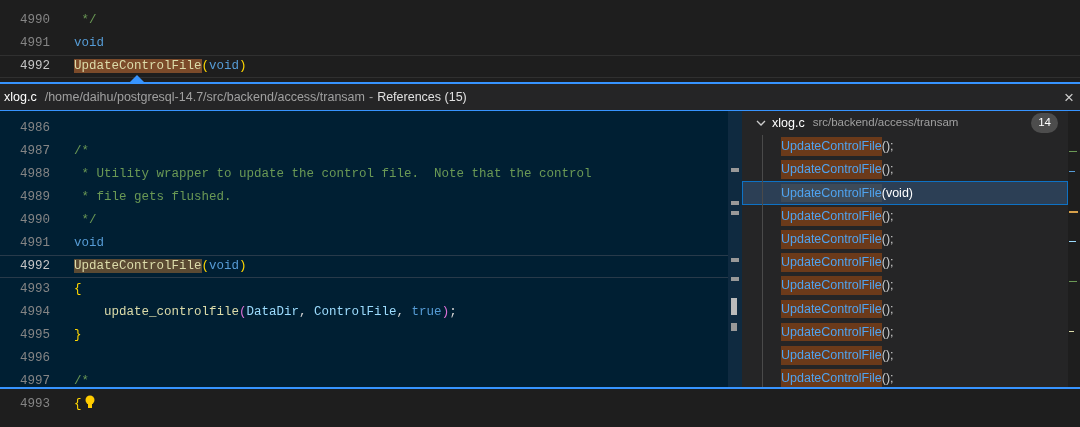  Describe the element at coordinates (905, 193) in the screenshot. I see `reference-item: UpdateControlFile(void)` at that location.